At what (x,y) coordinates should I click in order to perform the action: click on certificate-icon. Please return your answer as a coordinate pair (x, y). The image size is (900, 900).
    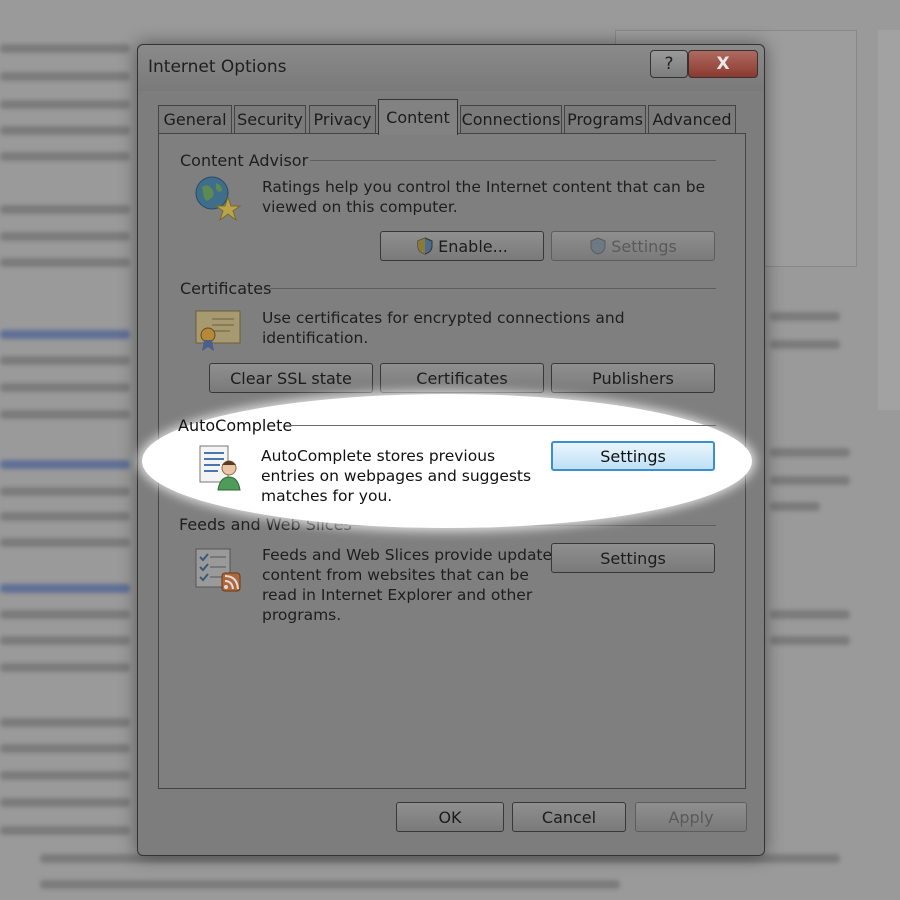
    Looking at the image, I should click on (218, 330).